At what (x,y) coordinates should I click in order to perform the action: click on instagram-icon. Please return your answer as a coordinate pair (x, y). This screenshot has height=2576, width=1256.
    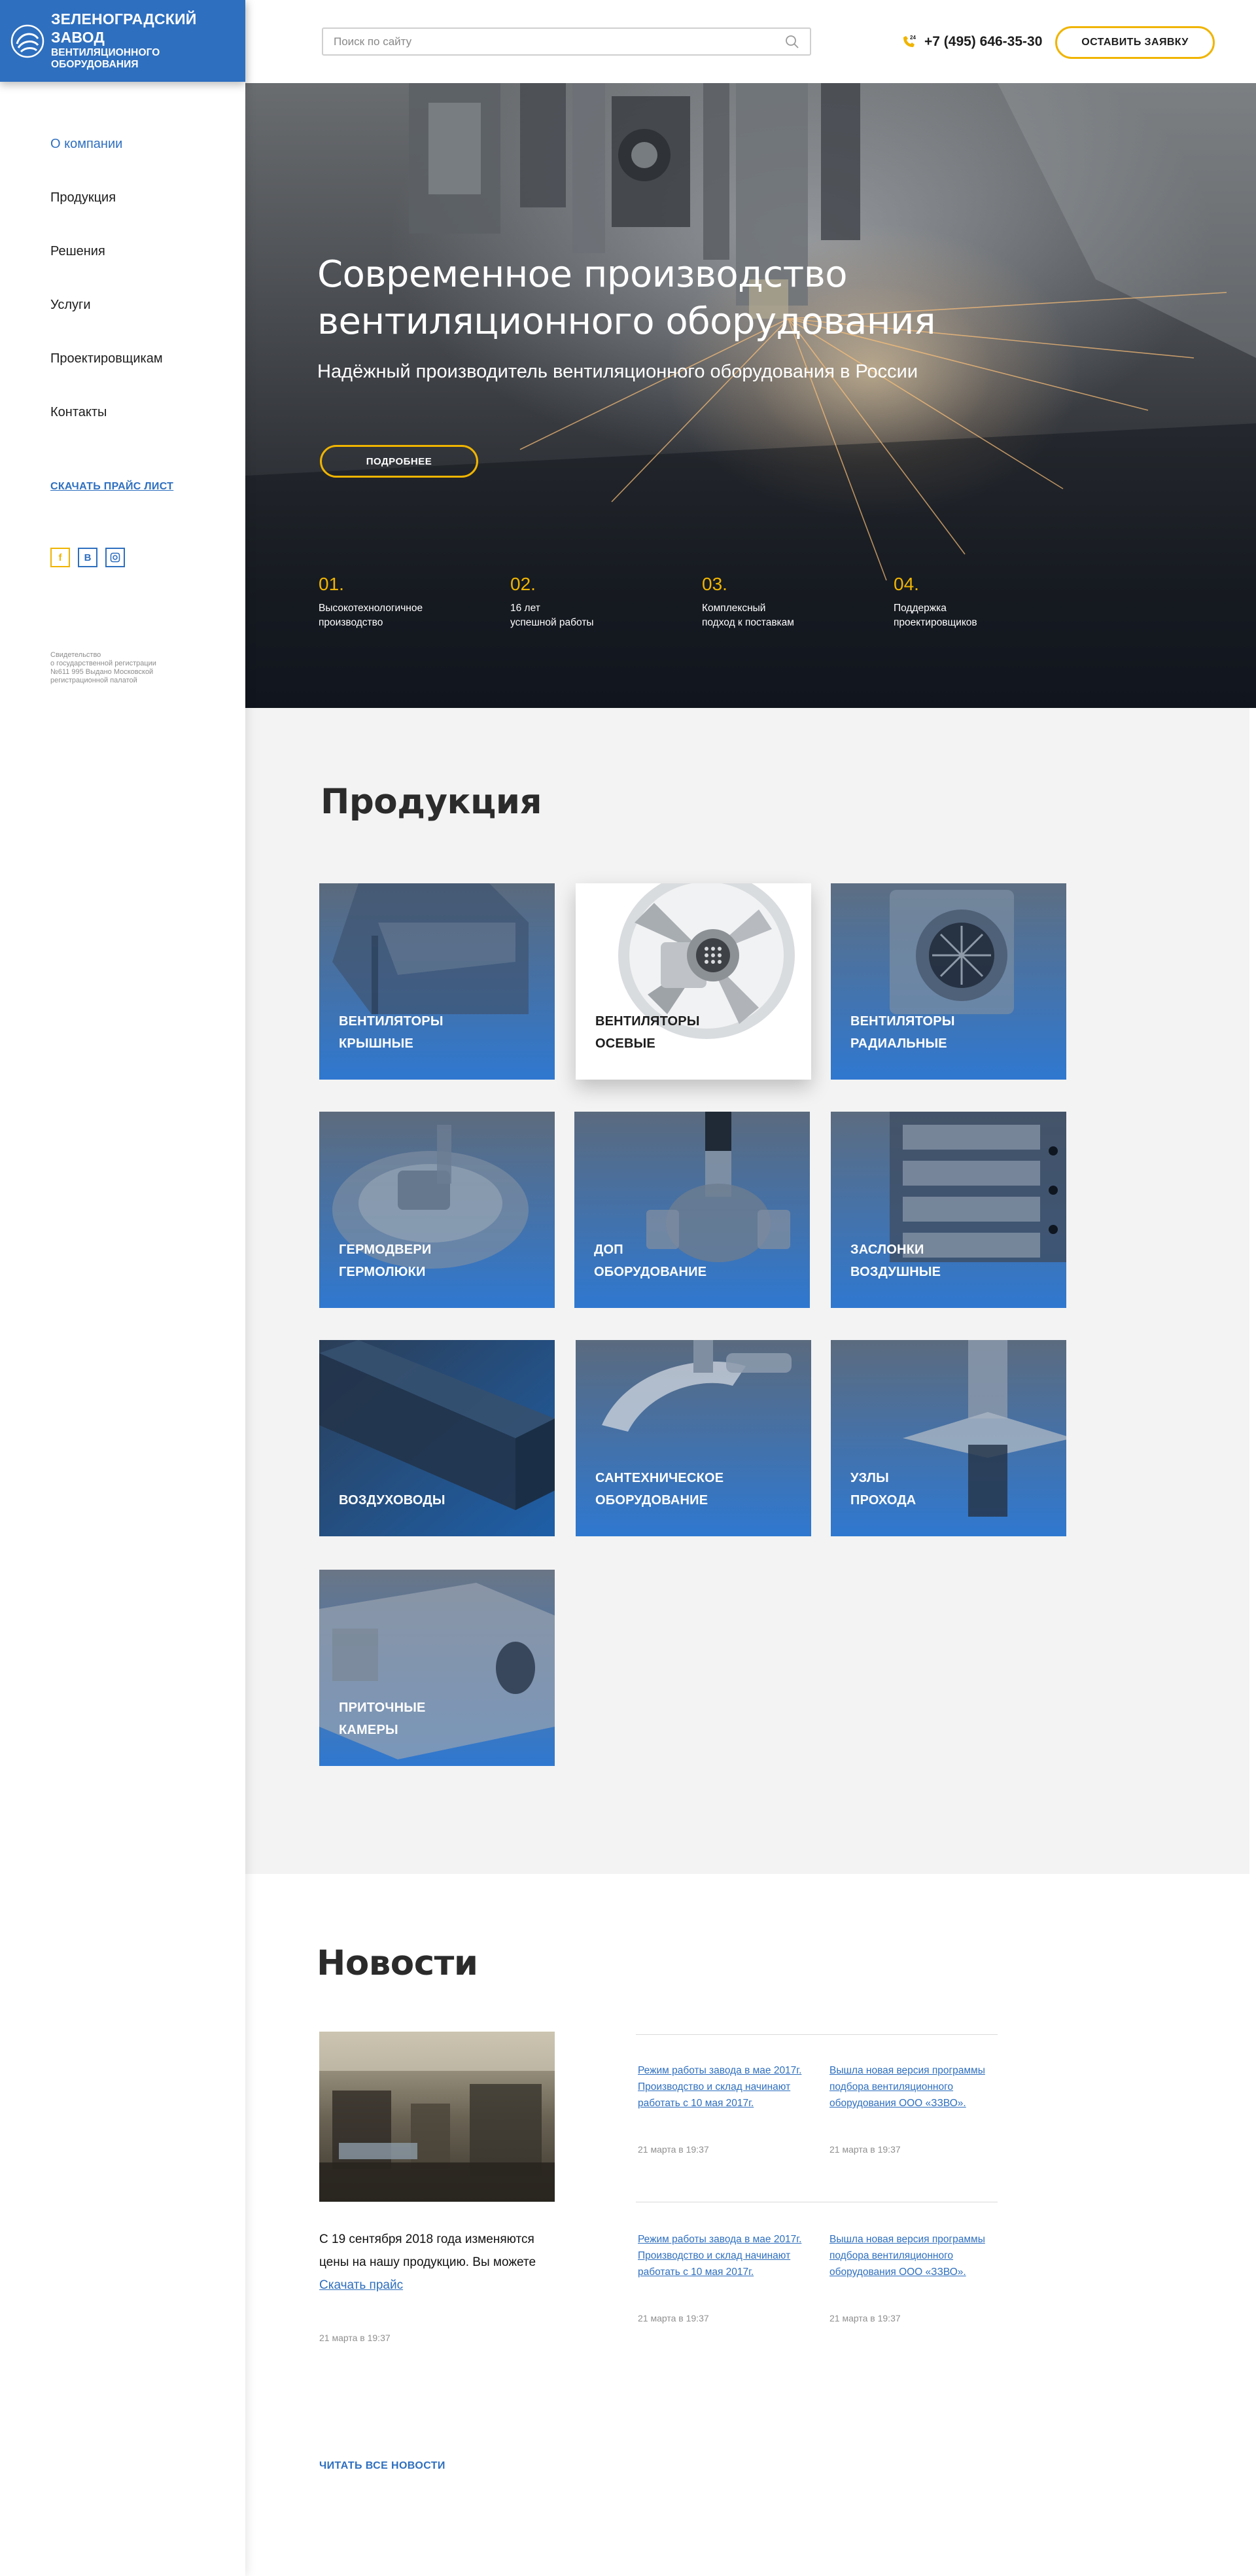
    Looking at the image, I should click on (115, 557).